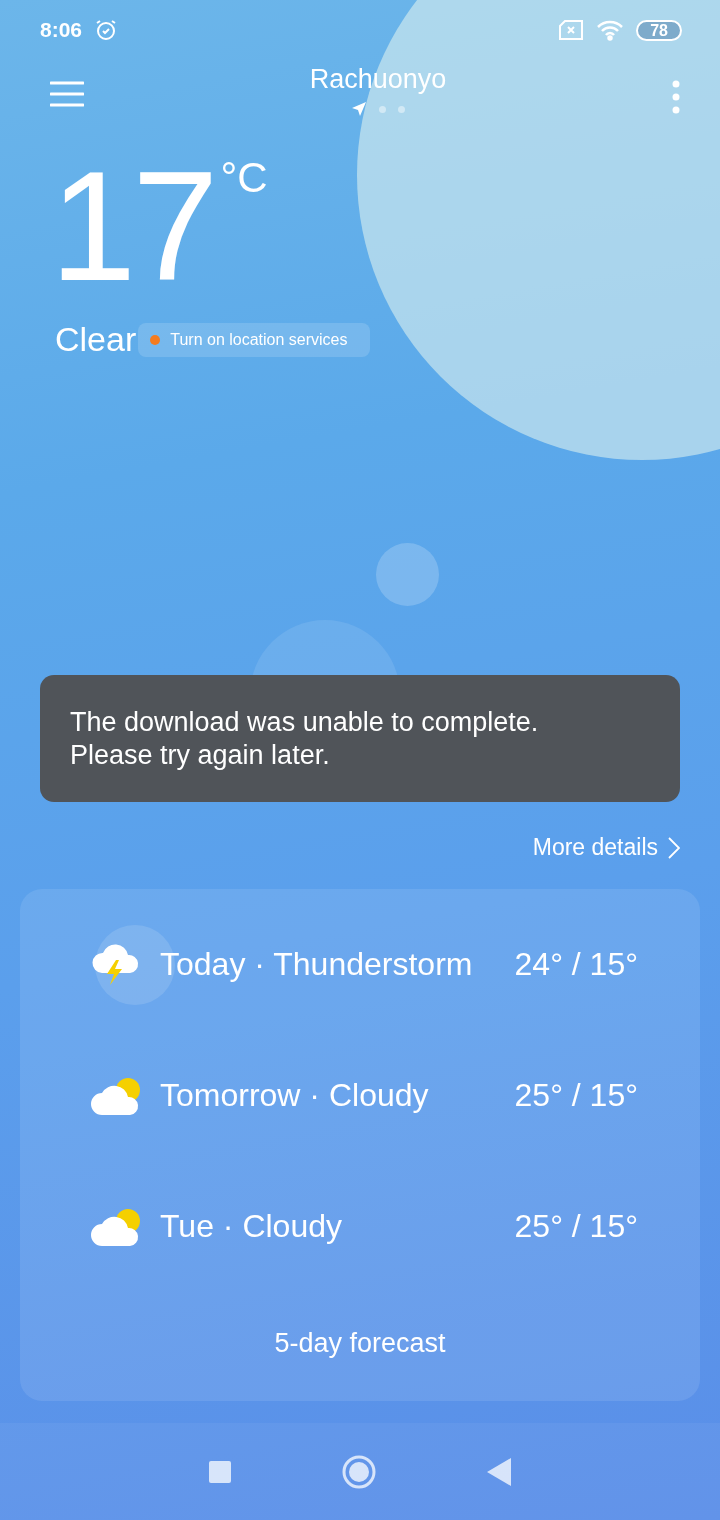  I want to click on chevron-right-icon, so click(674, 847).